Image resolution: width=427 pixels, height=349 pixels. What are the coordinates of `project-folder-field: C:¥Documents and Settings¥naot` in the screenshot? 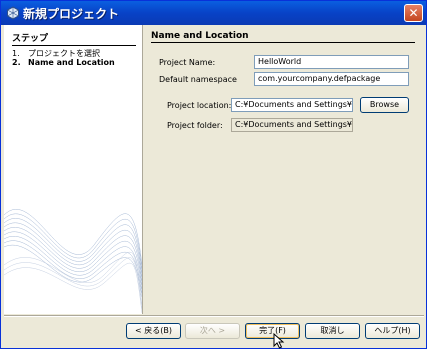 It's located at (292, 125).